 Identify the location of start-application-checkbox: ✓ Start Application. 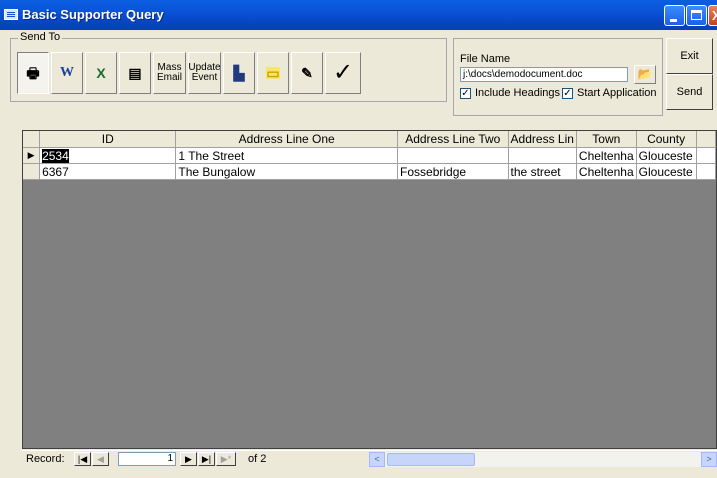
(609, 93).